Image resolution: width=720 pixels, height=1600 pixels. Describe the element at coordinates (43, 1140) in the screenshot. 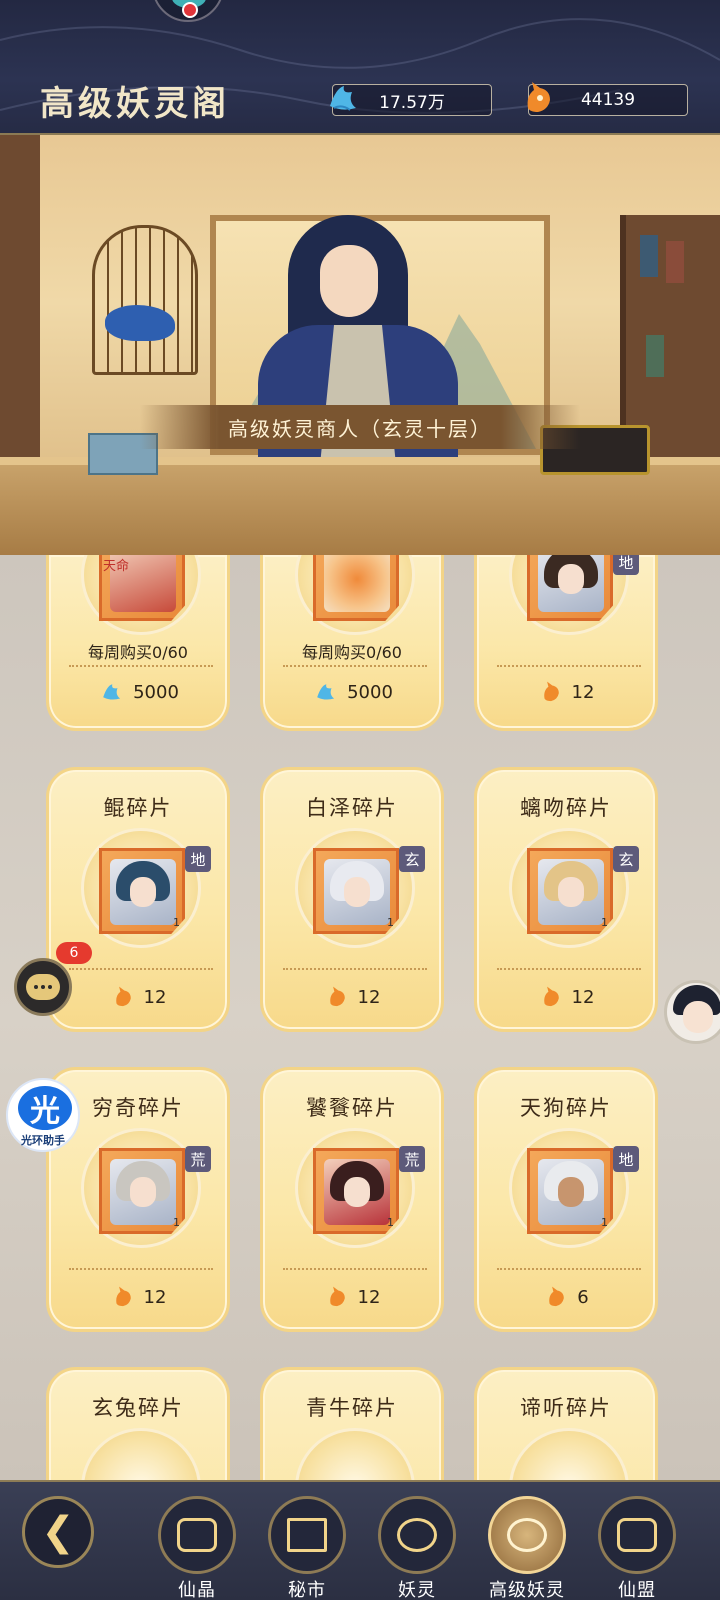

I see `helper-label: 光环助手` at that location.